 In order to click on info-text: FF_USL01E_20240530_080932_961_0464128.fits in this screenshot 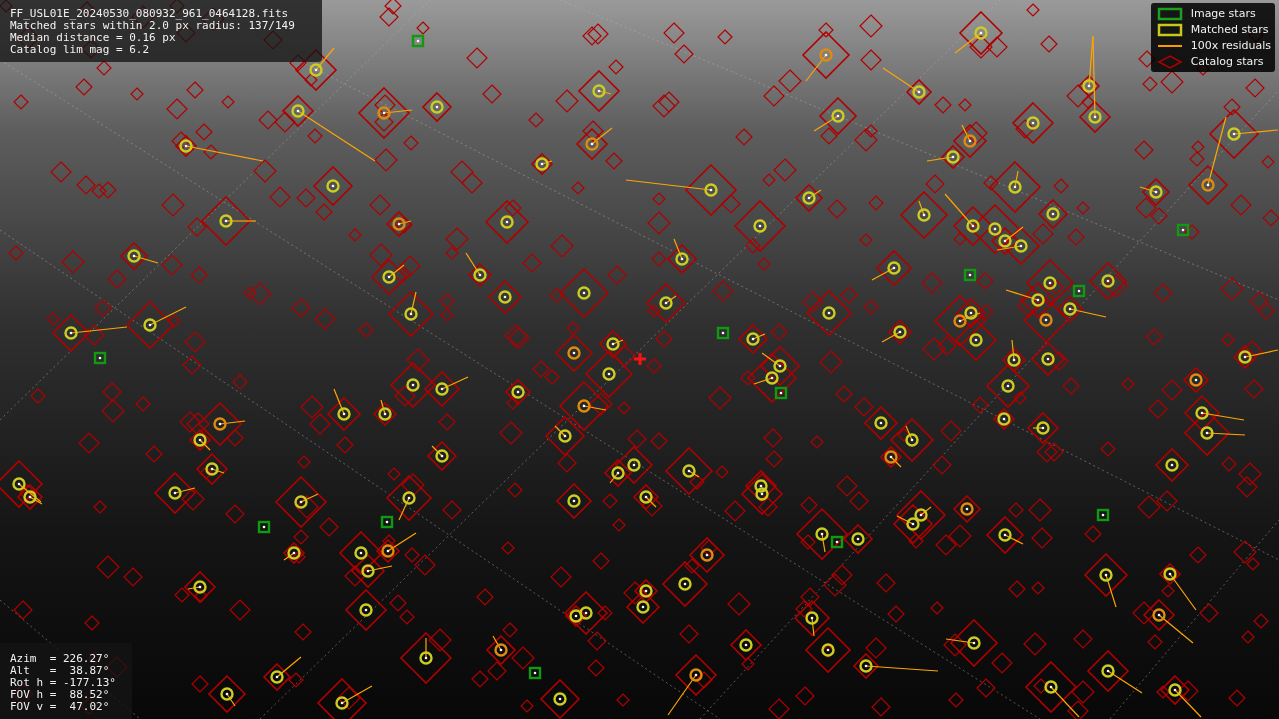, I will do `click(150, 14)`.